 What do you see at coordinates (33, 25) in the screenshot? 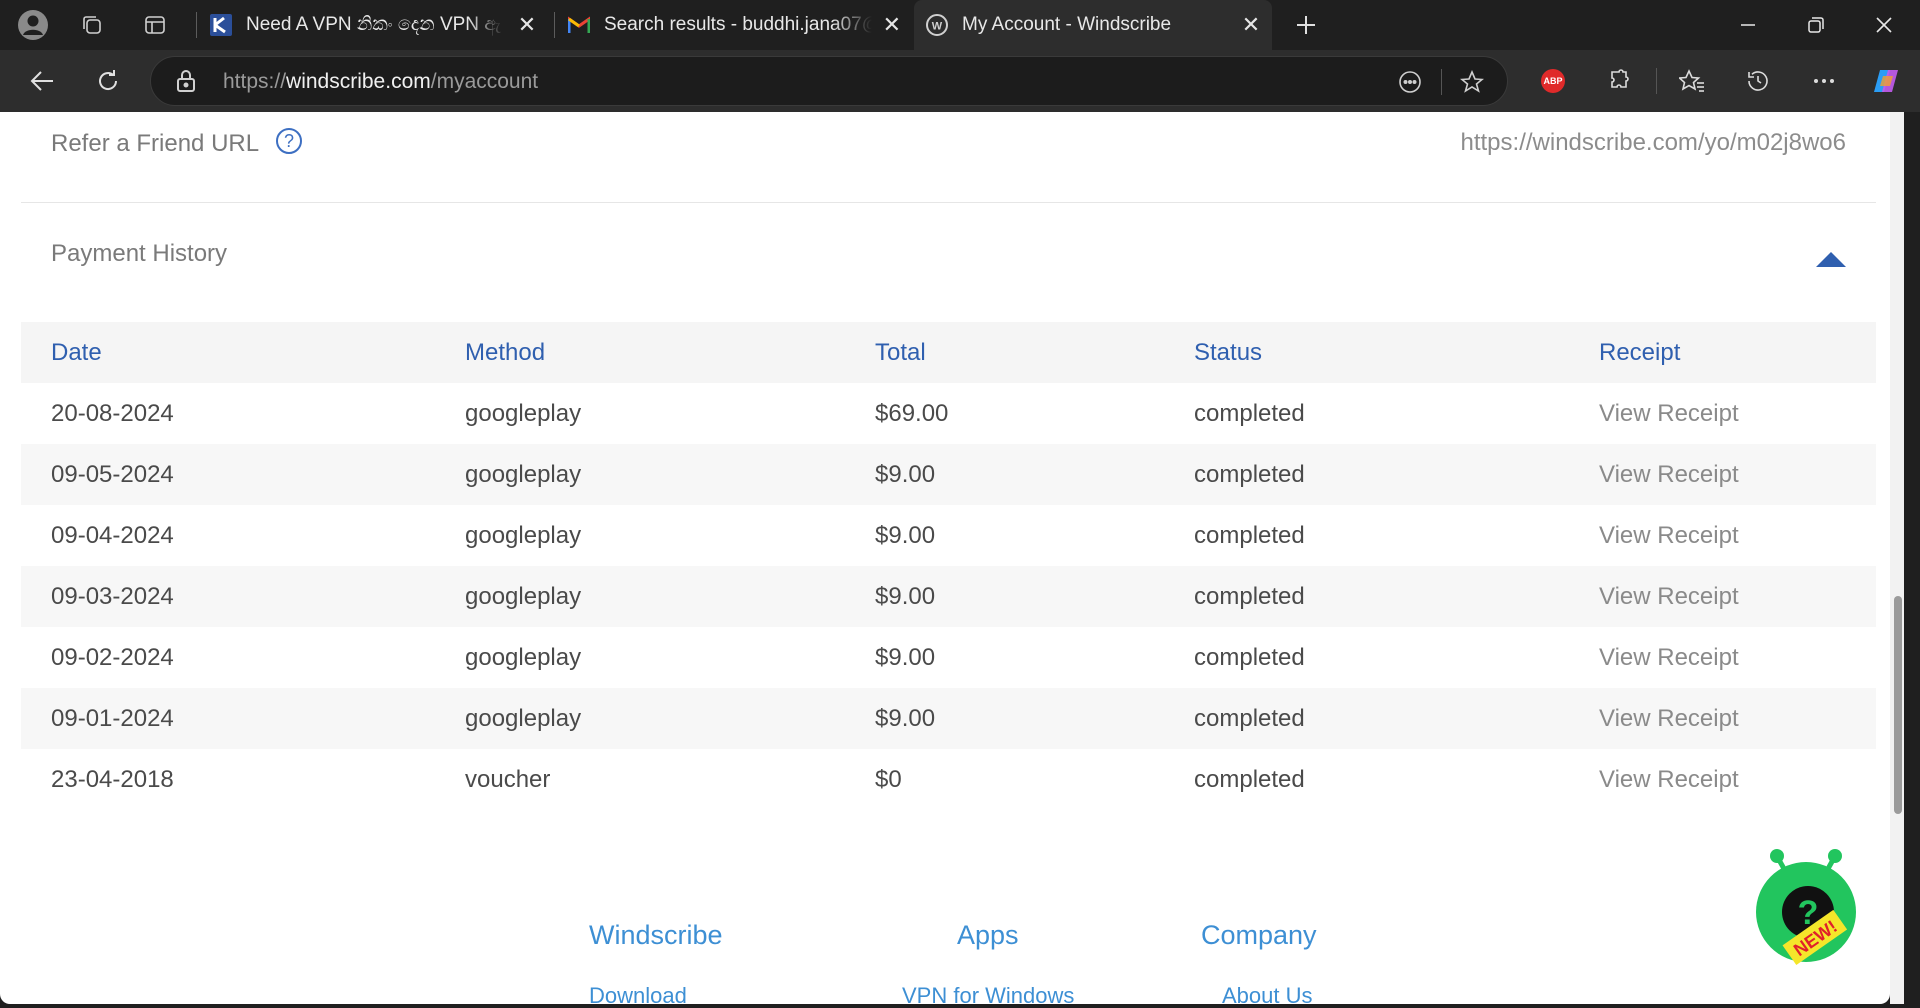
I see `profile-icon` at bounding box center [33, 25].